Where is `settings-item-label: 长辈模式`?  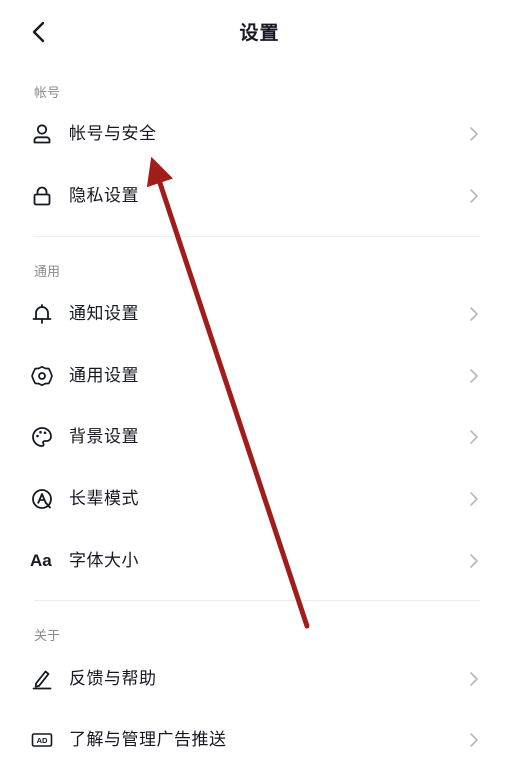 settings-item-label: 长辈模式 is located at coordinates (104, 499).